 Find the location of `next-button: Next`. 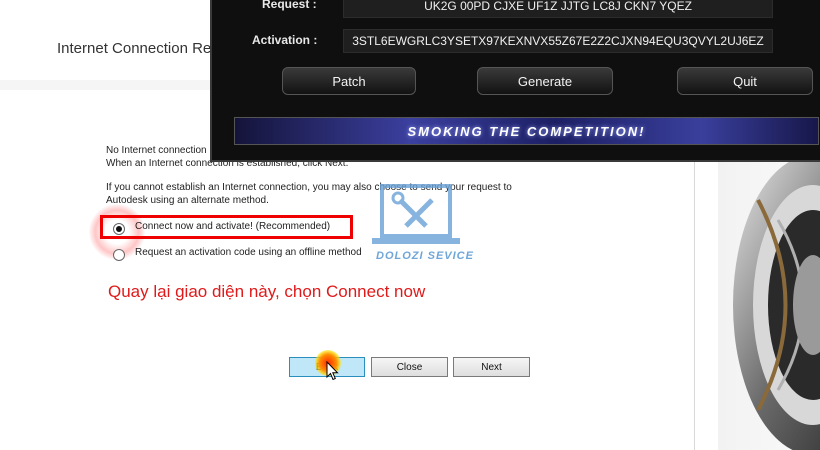

next-button: Next is located at coordinates (491, 367).